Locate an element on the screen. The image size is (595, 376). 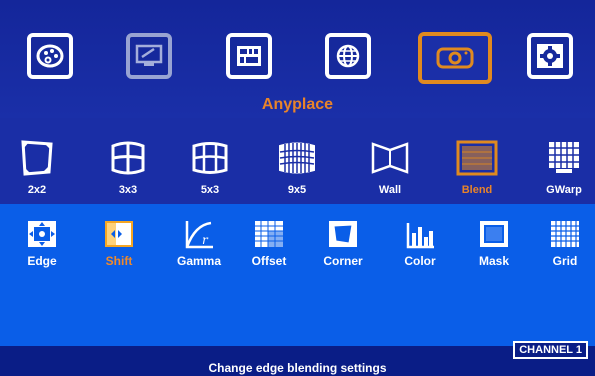
mode-label: 3x3 is located at coordinates (128, 190).